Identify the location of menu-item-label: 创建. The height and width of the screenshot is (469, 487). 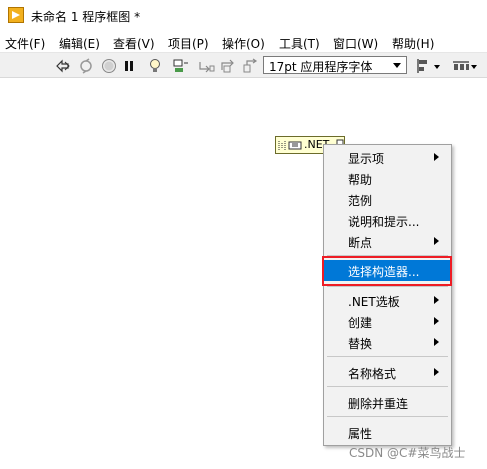
(360, 323).